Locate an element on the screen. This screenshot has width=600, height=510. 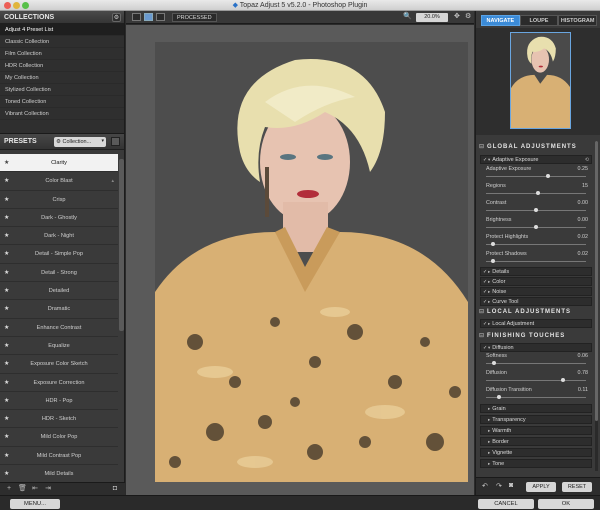
group-grain: ▸ Grain is located at coordinates (536, 408).